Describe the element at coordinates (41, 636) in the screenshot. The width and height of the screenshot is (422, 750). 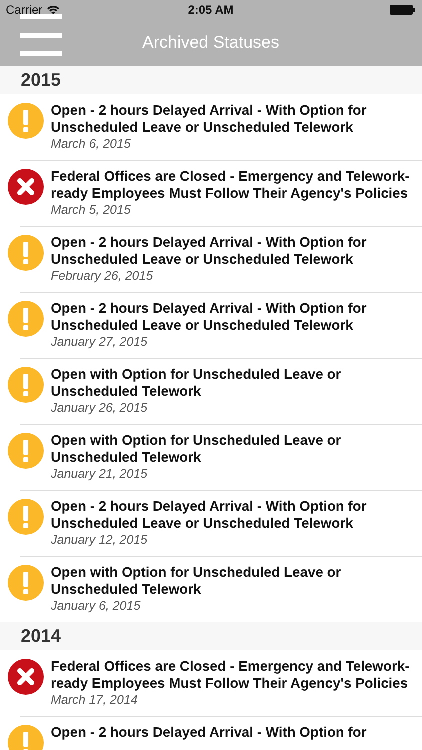
I see `year-label: 2014` at that location.